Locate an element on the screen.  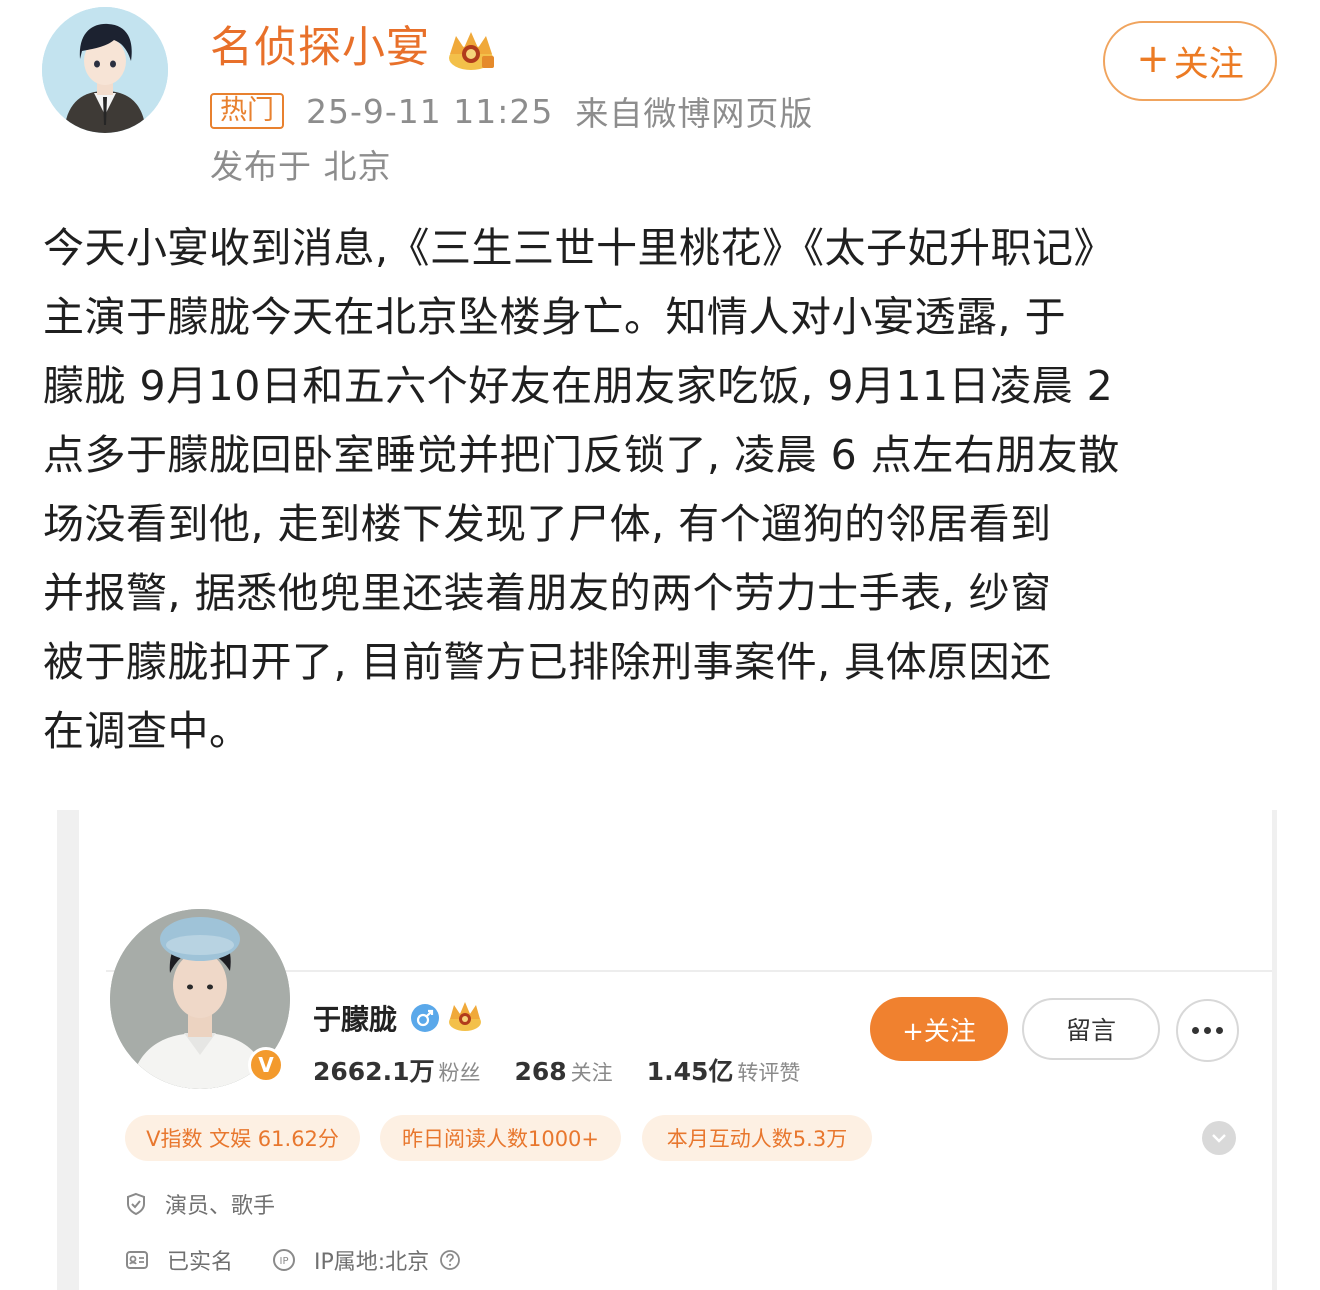
following-label: 关注 is located at coordinates (591, 1073).